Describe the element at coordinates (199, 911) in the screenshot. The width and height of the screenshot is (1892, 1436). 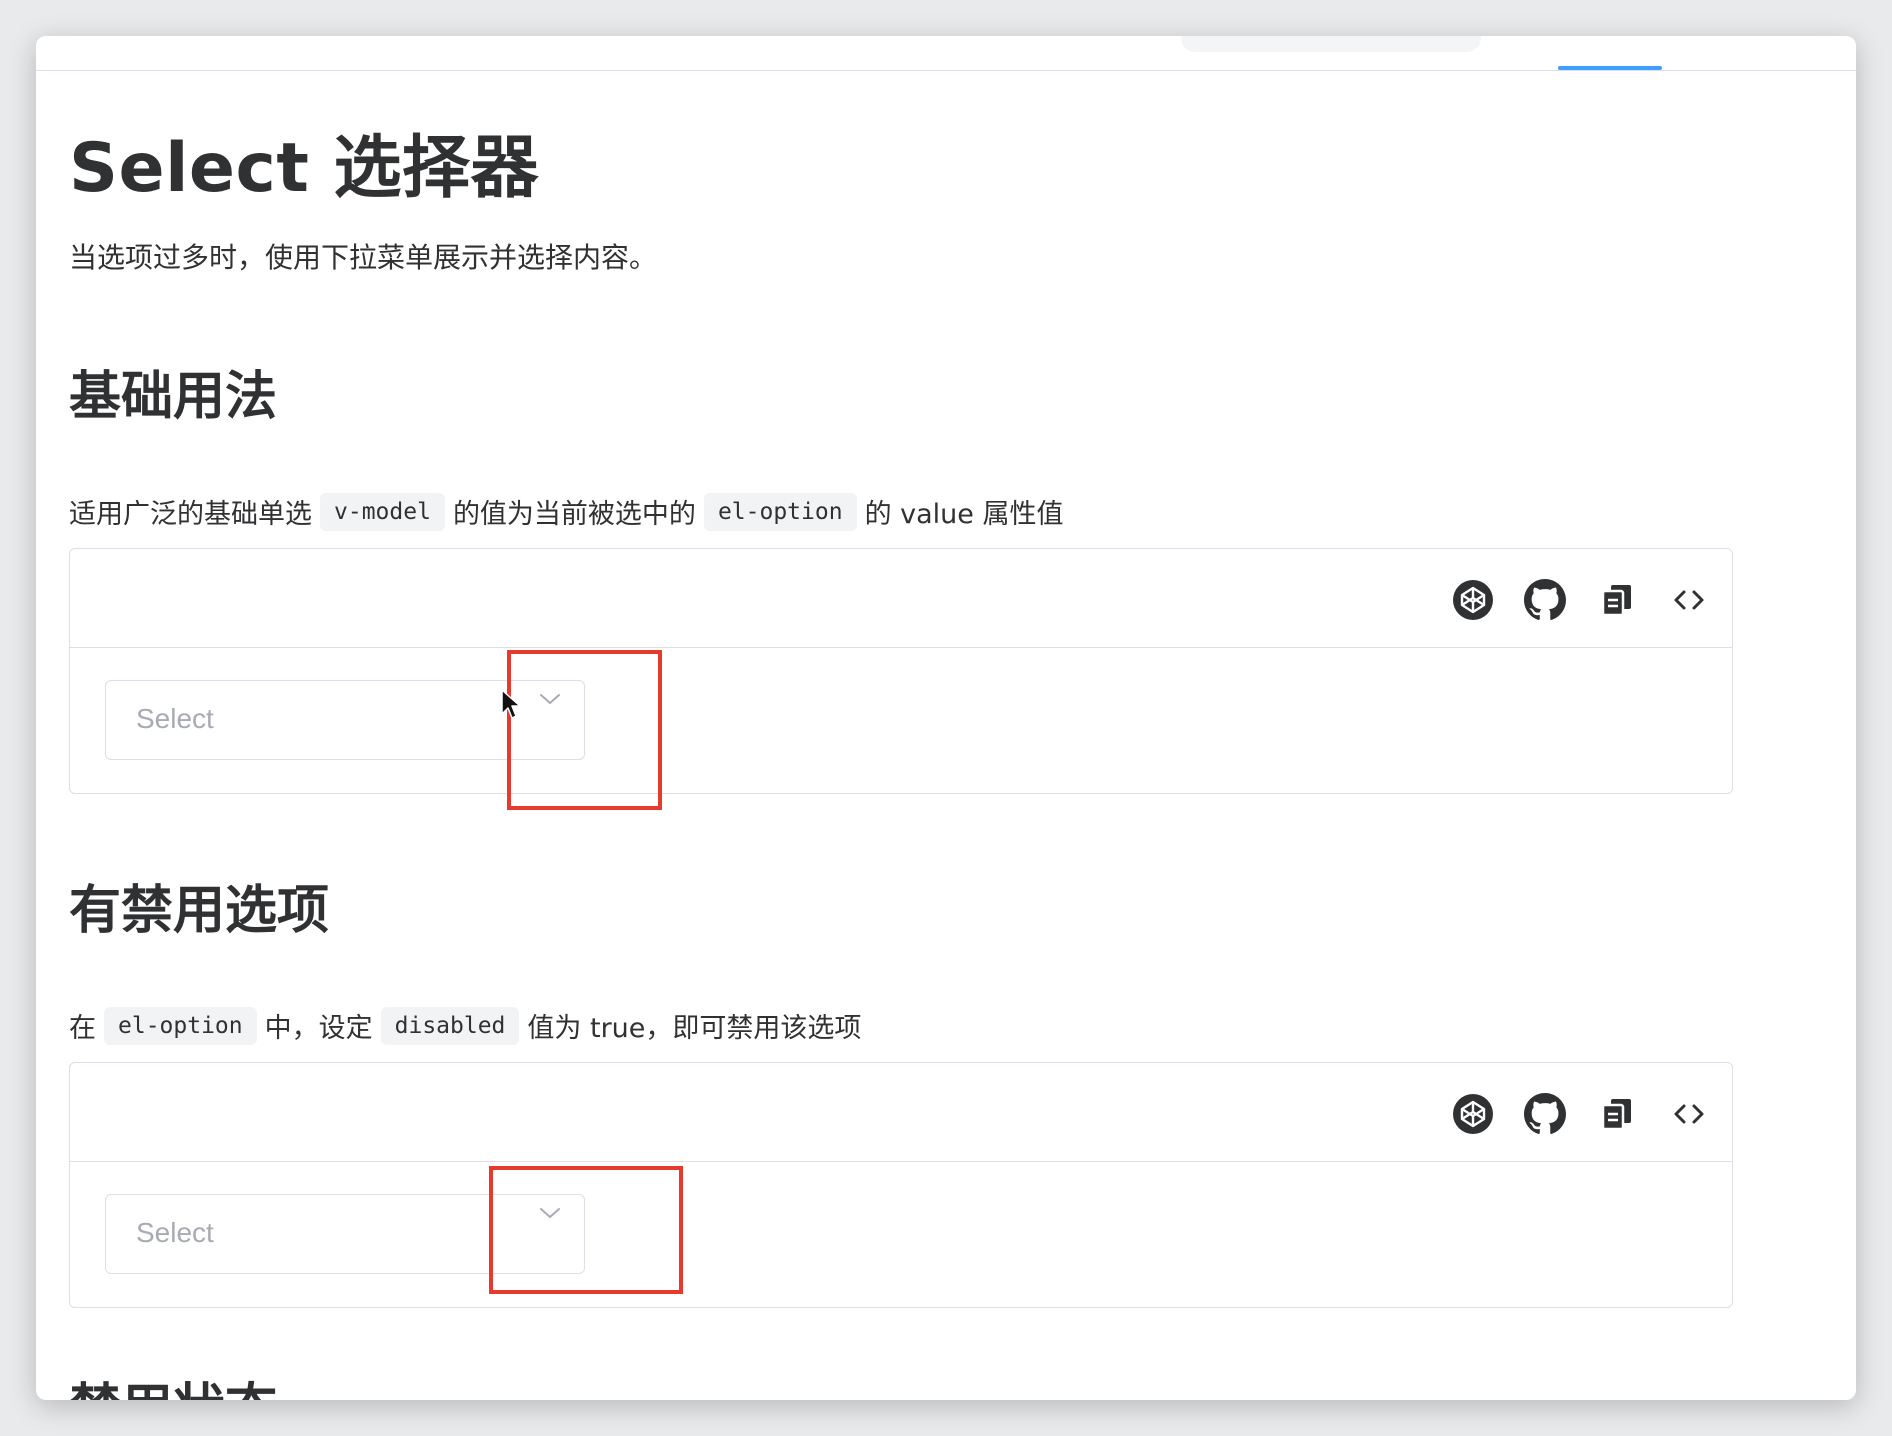
I see `section-title-disabled-option: 有禁用选项` at that location.